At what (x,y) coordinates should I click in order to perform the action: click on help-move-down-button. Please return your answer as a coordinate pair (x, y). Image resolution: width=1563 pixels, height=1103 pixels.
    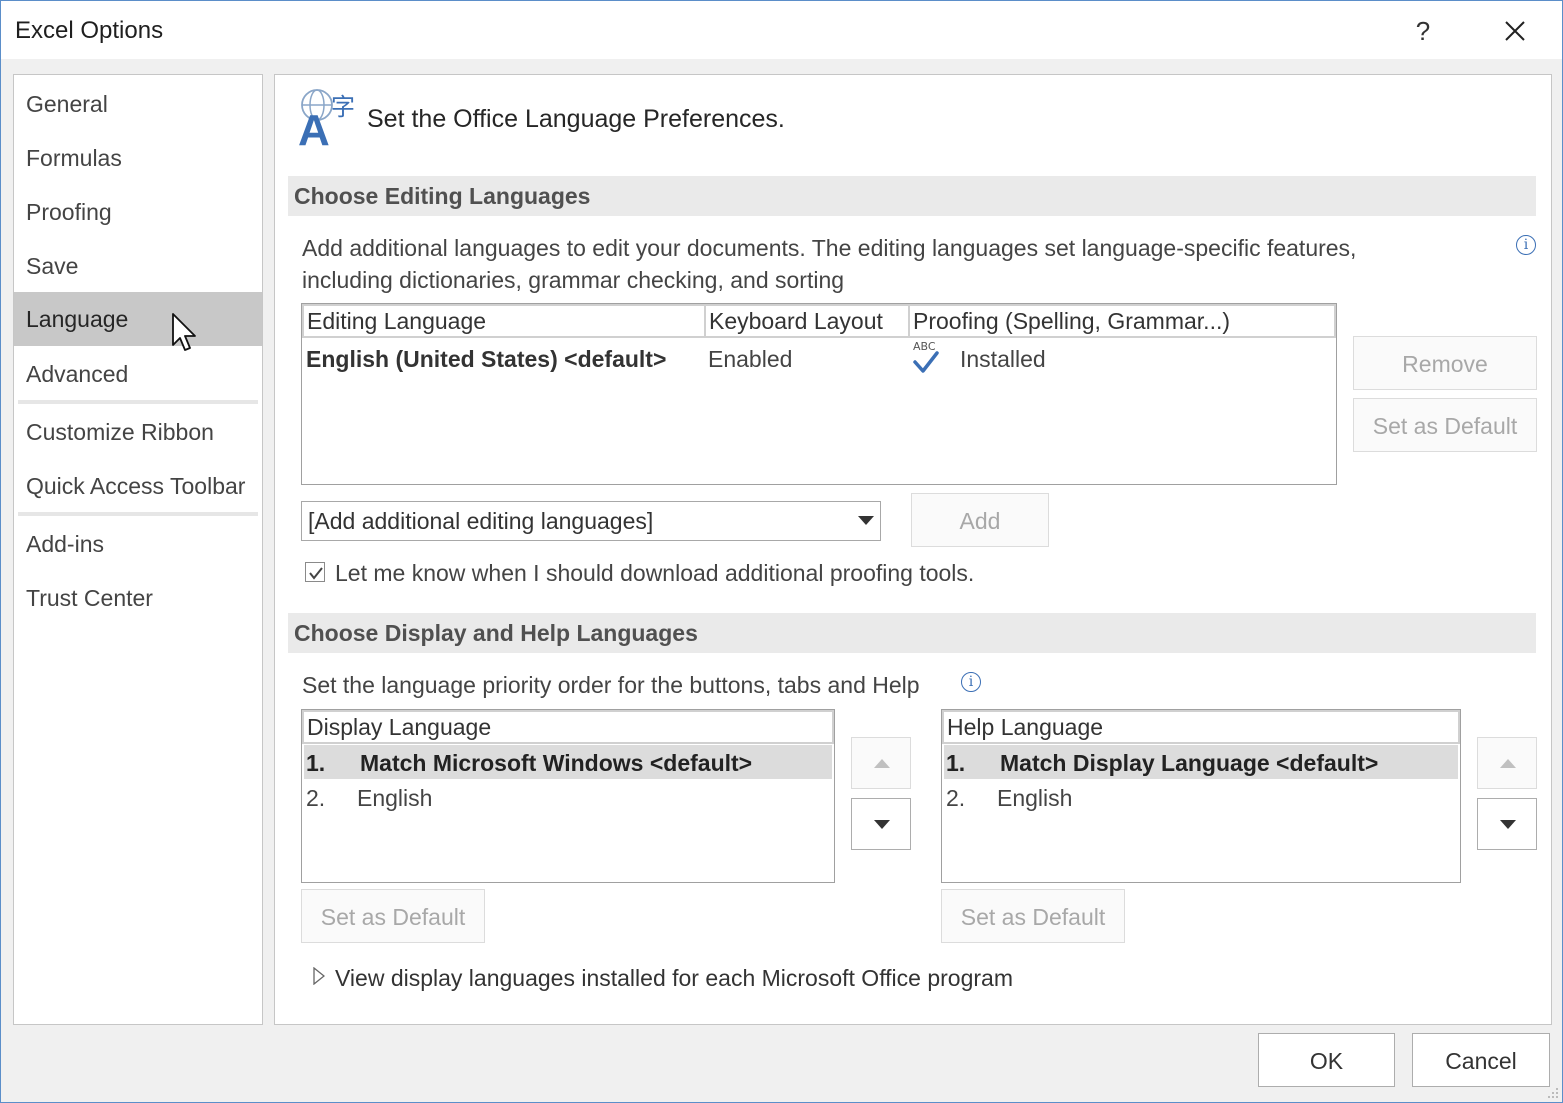
    Looking at the image, I should click on (1507, 824).